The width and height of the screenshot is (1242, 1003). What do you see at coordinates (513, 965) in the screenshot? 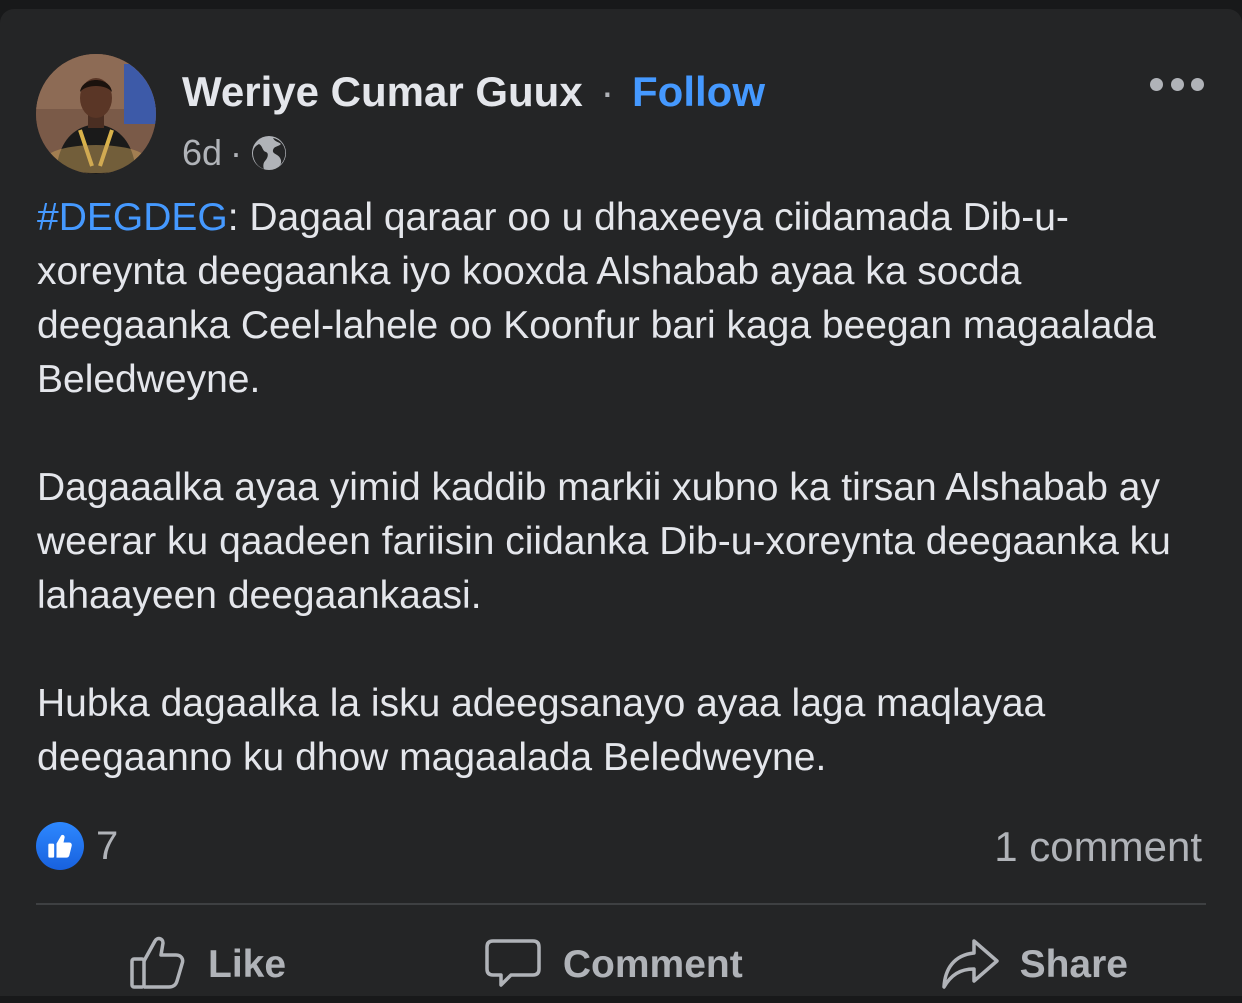
I see `comment-bubble-icon` at bounding box center [513, 965].